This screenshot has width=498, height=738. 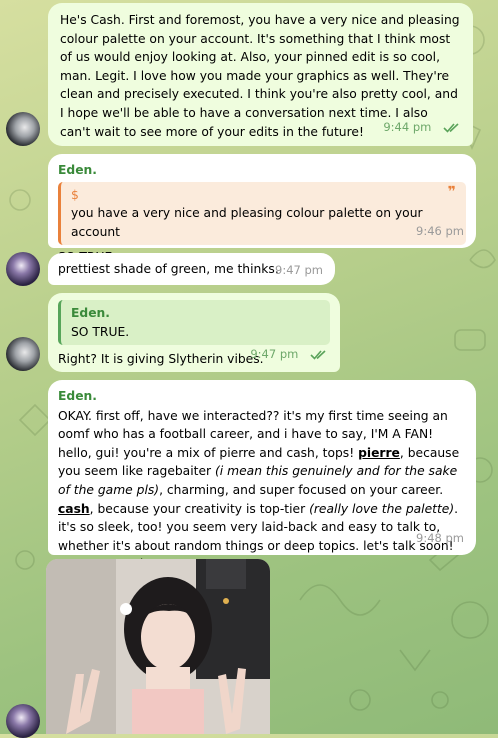 I want to click on message-meta: 9:44 pm, so click(x=422, y=128).